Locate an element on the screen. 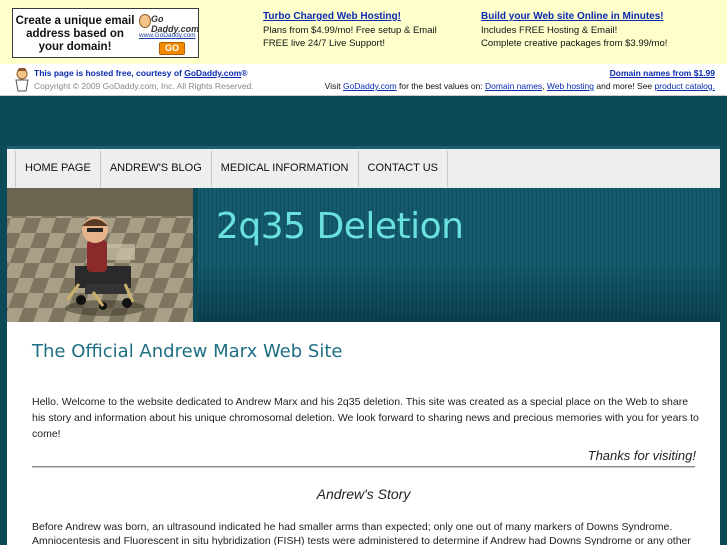  godaddy-logo: Go Daddy.com www.GoDaddy.com GO is located at coordinates (168, 34).